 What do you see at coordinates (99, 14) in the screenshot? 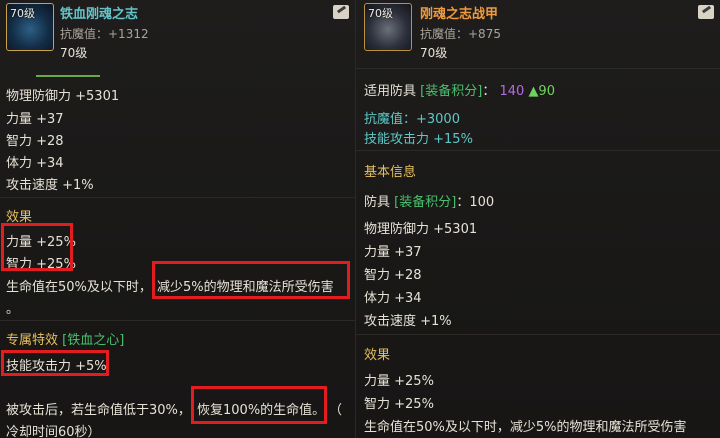
I see `left-item-name: 铁血刚魂之志` at bounding box center [99, 14].